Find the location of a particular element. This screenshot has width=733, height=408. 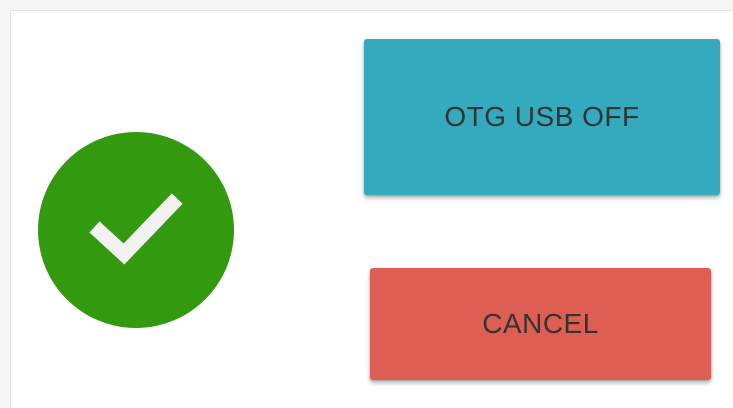

check-circle-icon is located at coordinates (136, 230).